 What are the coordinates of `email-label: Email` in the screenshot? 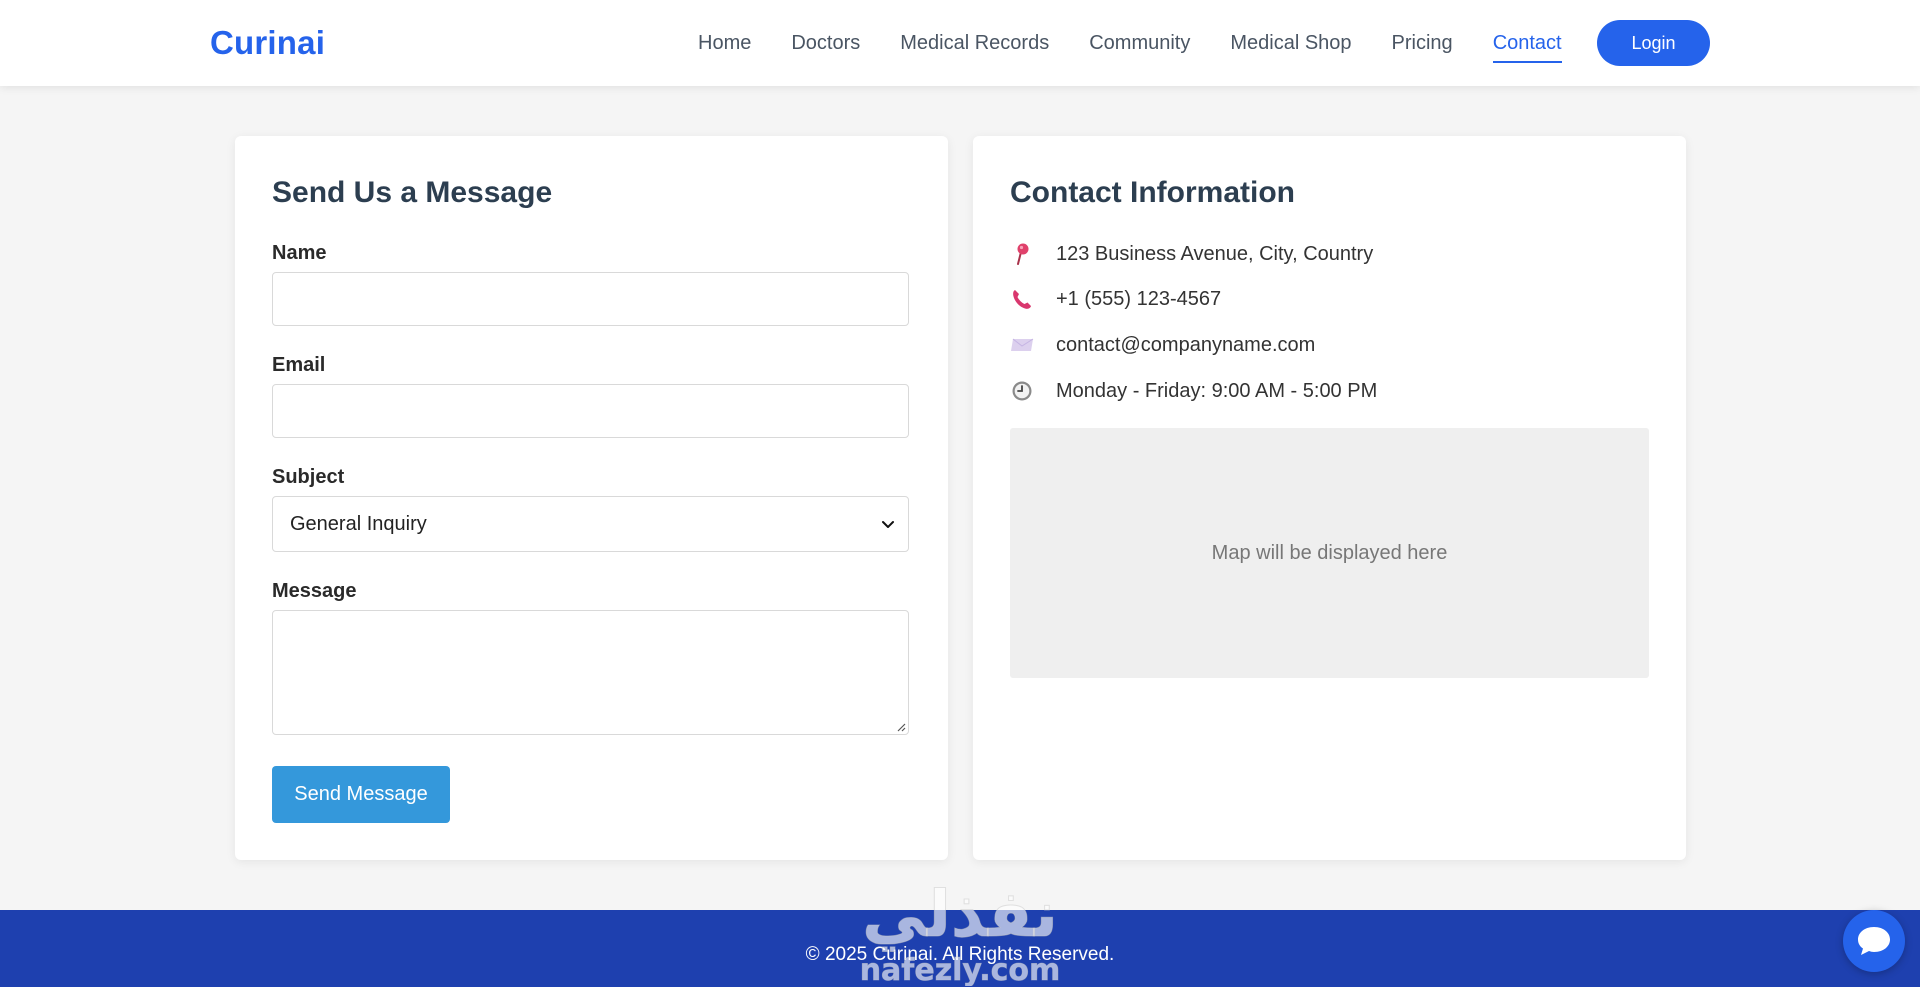 It's located at (299, 365).